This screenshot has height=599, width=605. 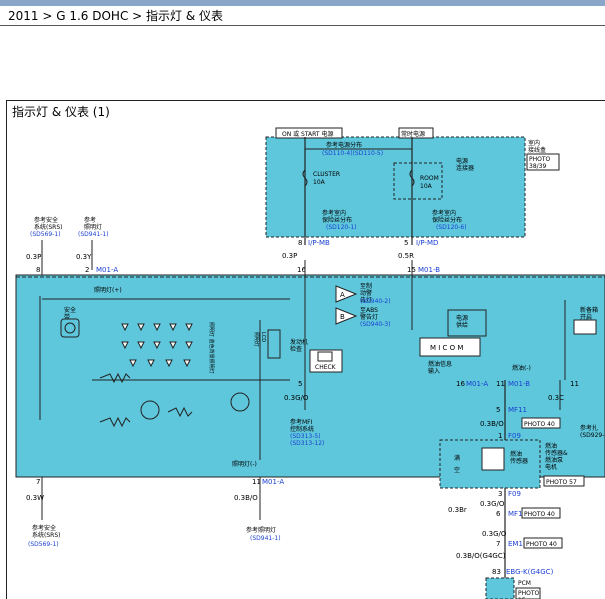 What do you see at coordinates (457, 470) in the screenshot?
I see `empty-label: 空` at bounding box center [457, 470].